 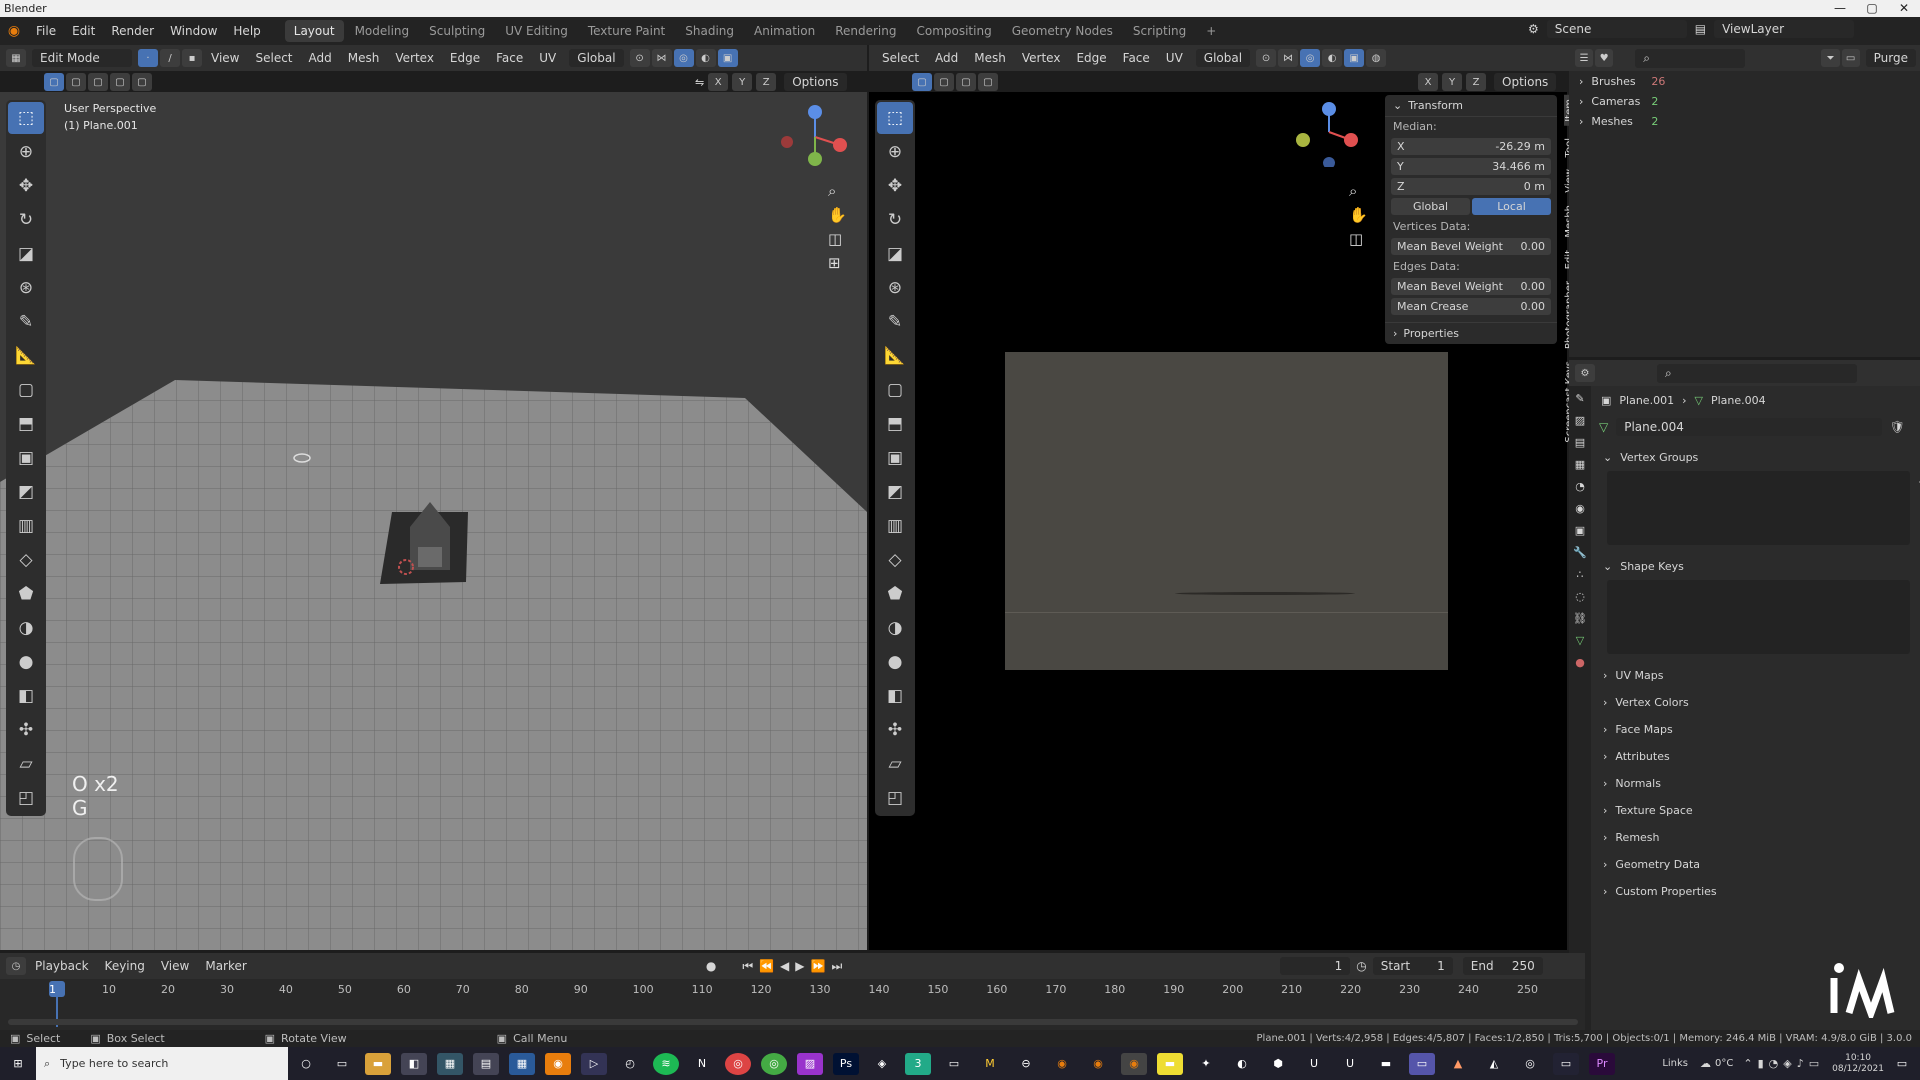 I want to click on knife-icon: ◇, so click(x=895, y=560).